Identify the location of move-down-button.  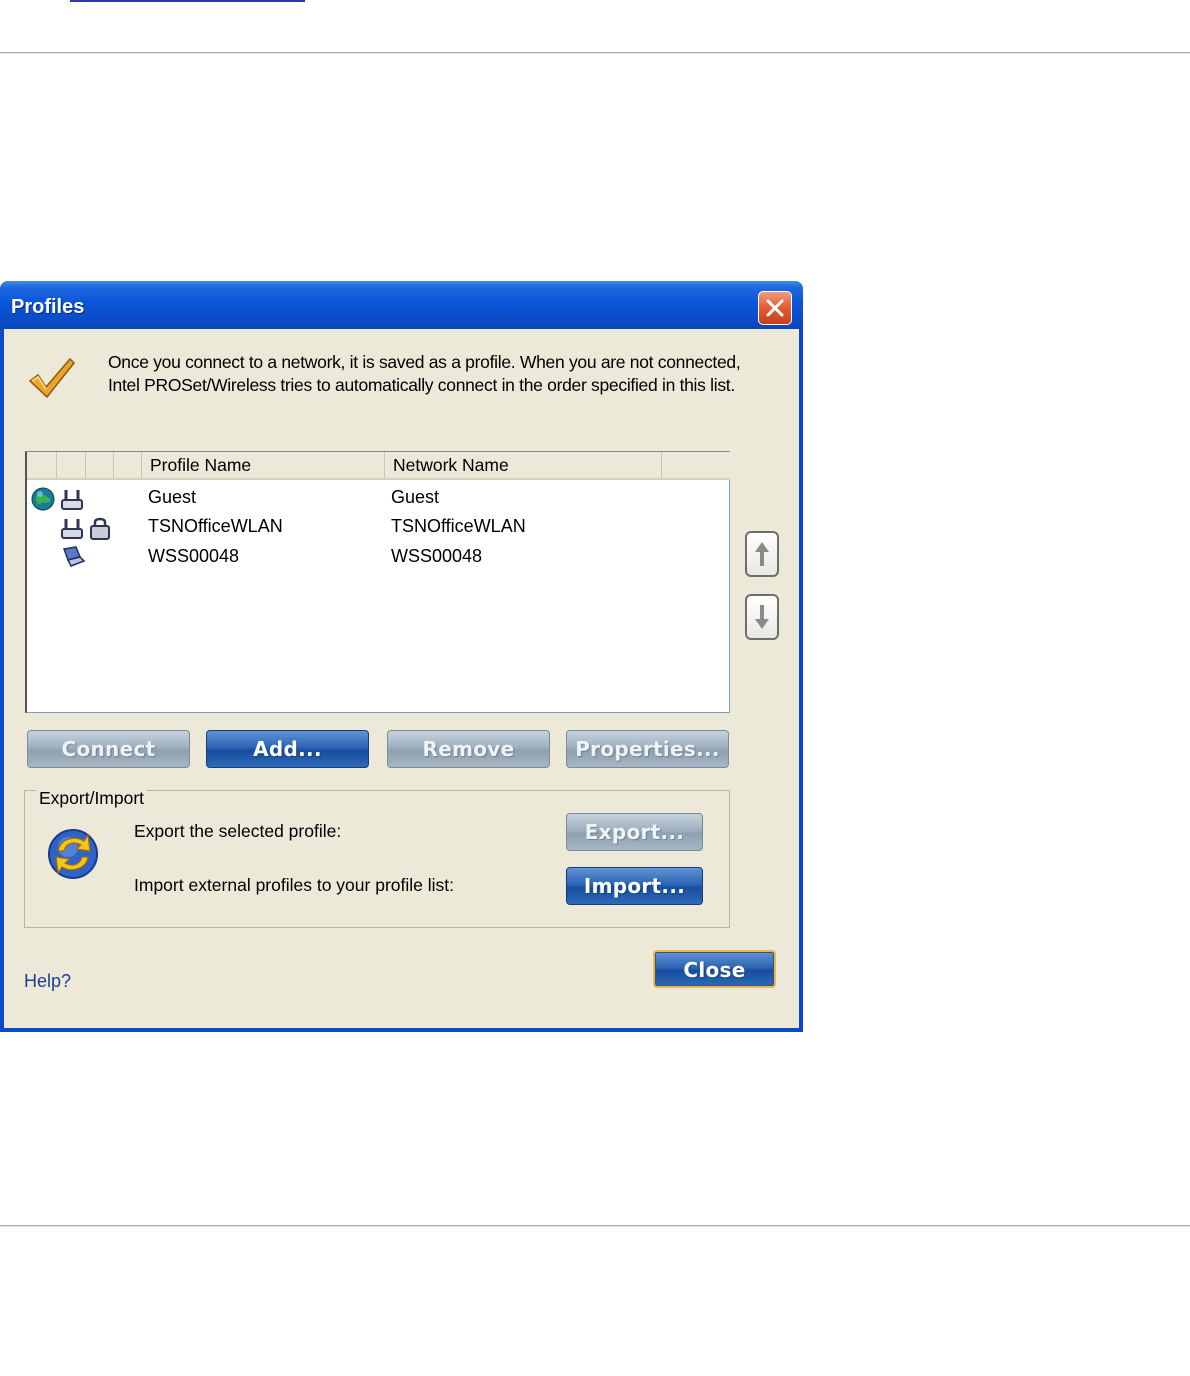
(762, 617).